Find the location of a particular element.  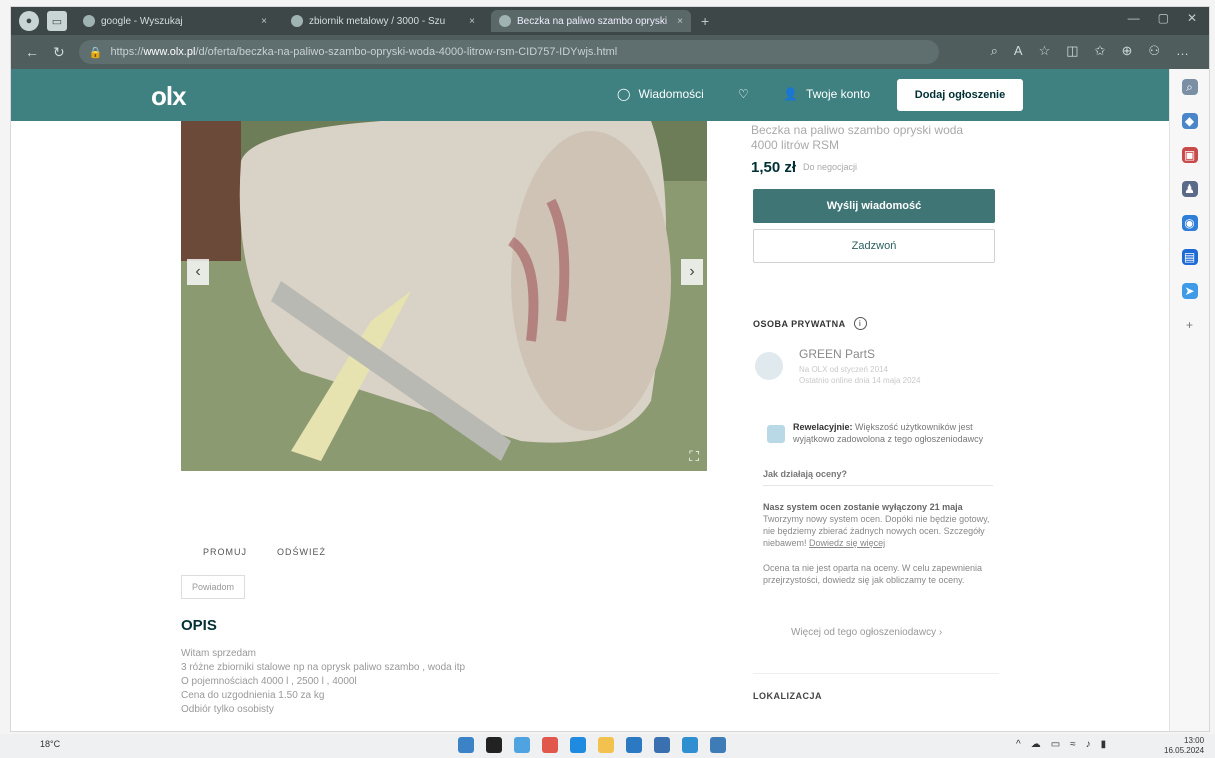

account-link: 👤 Twoje konto is located at coordinates (826, 94).